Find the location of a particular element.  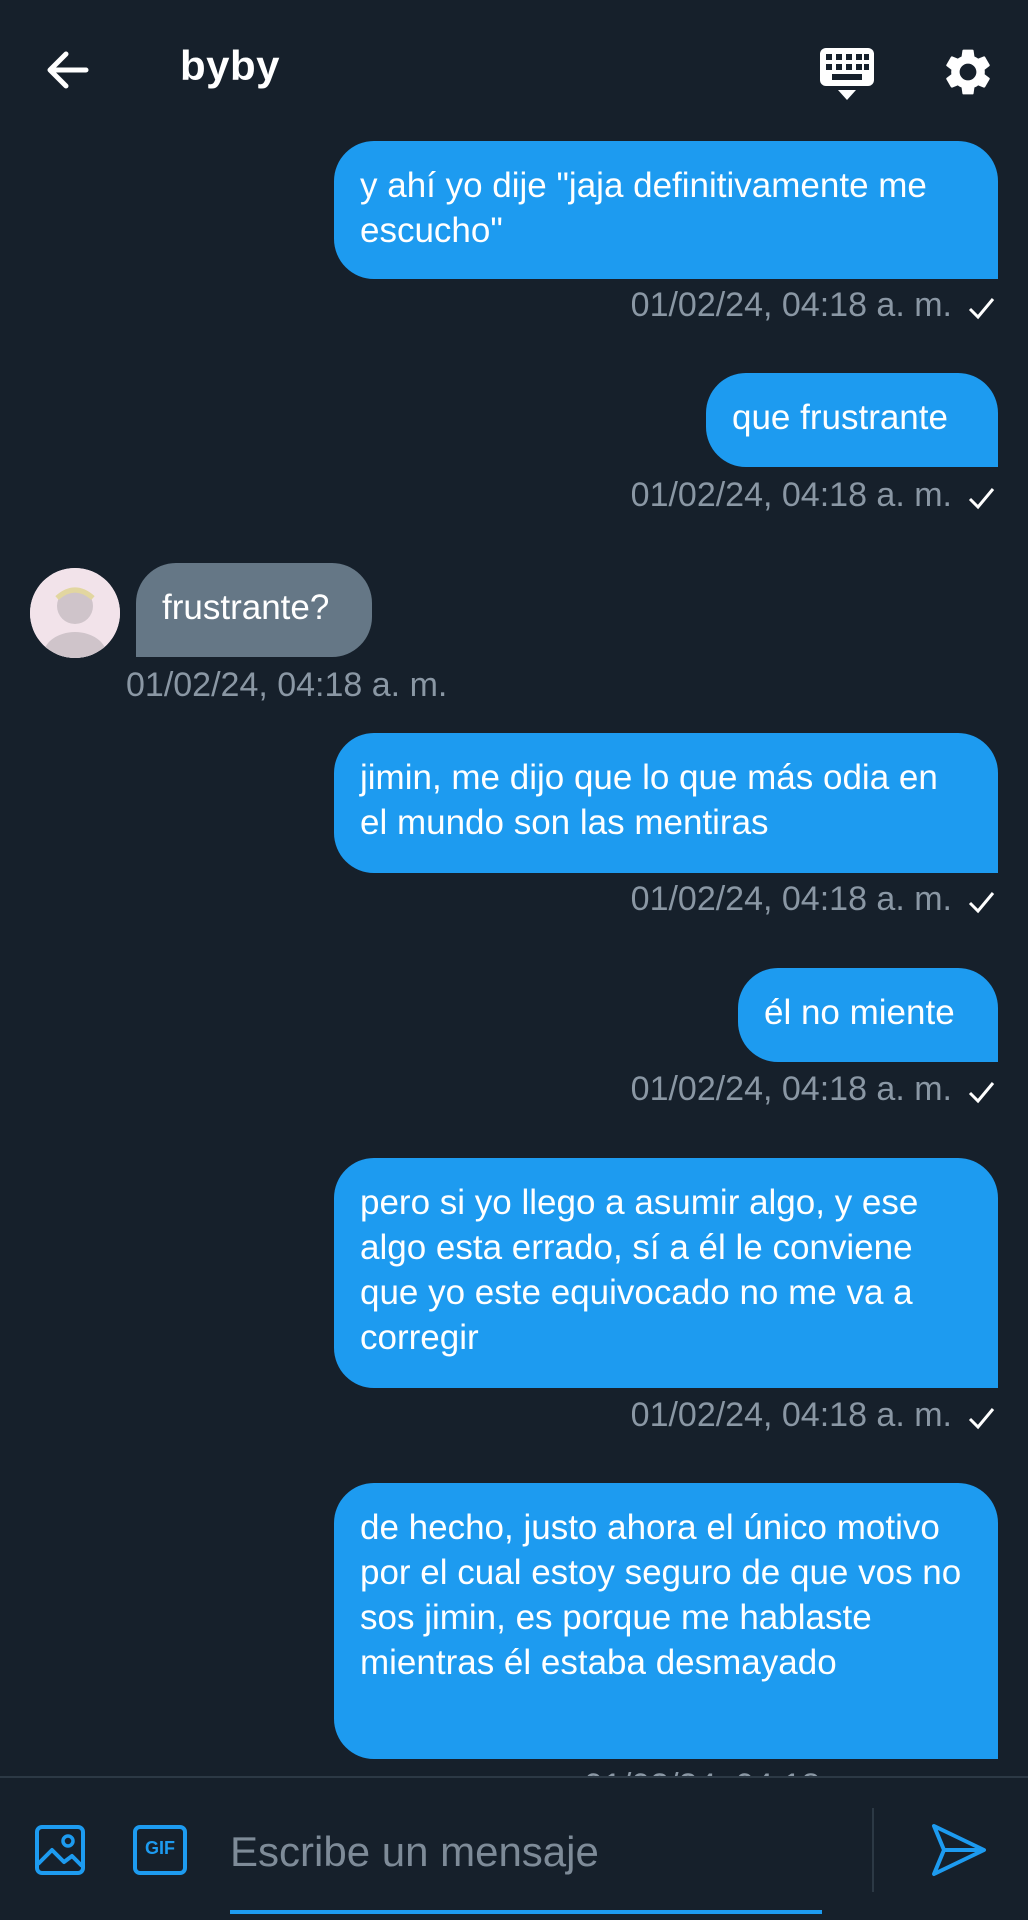

message-text: él no miente is located at coordinates (859, 1012).